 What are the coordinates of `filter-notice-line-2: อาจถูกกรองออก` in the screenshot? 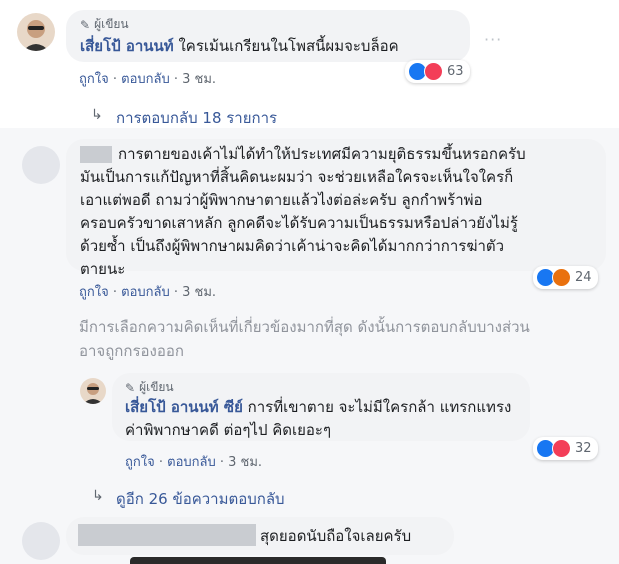 It's located at (131, 351).